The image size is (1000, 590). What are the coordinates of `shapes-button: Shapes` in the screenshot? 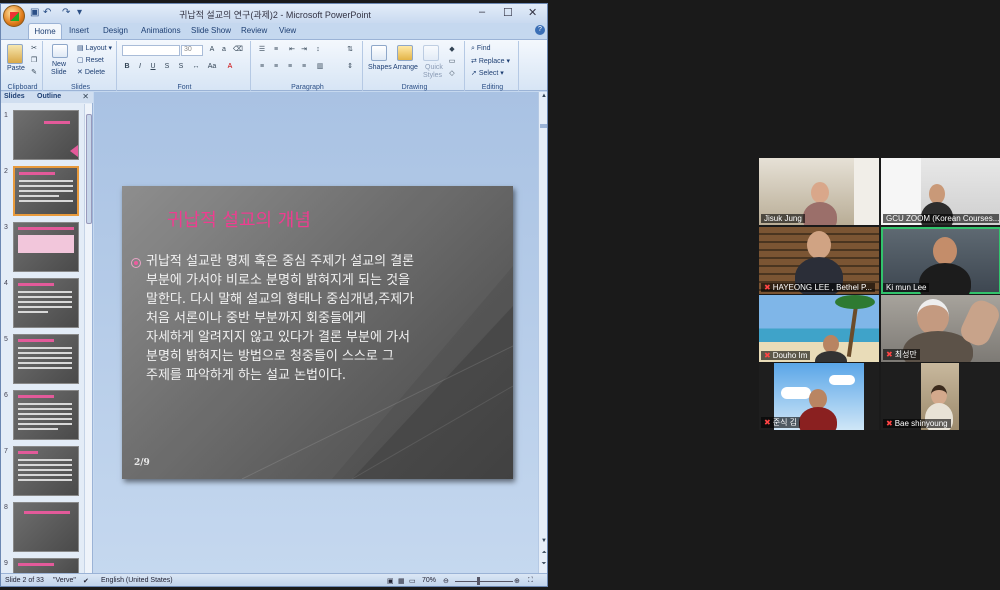 It's located at (380, 67).